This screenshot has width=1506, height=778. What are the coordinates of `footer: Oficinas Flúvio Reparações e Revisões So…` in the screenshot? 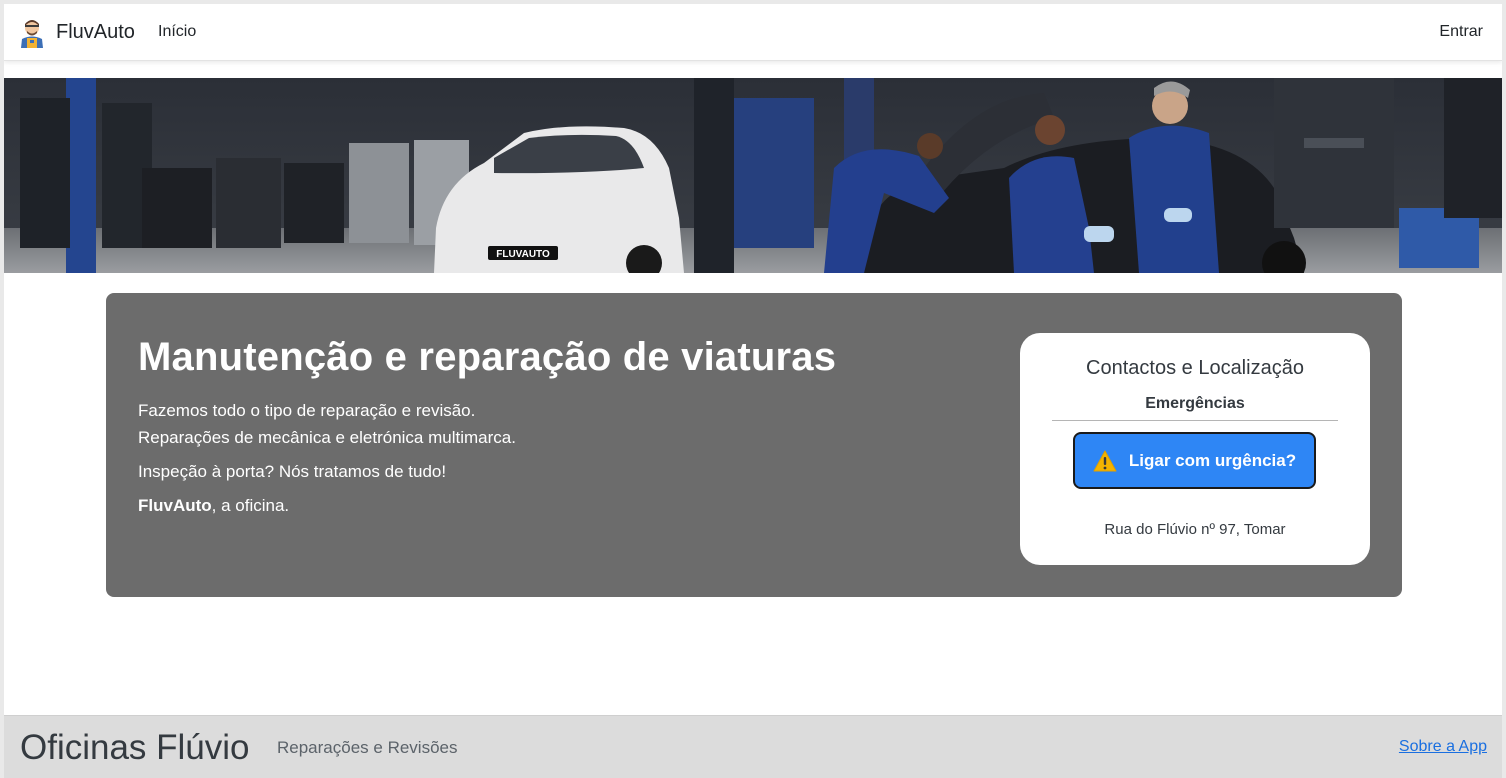 It's located at (753, 746).